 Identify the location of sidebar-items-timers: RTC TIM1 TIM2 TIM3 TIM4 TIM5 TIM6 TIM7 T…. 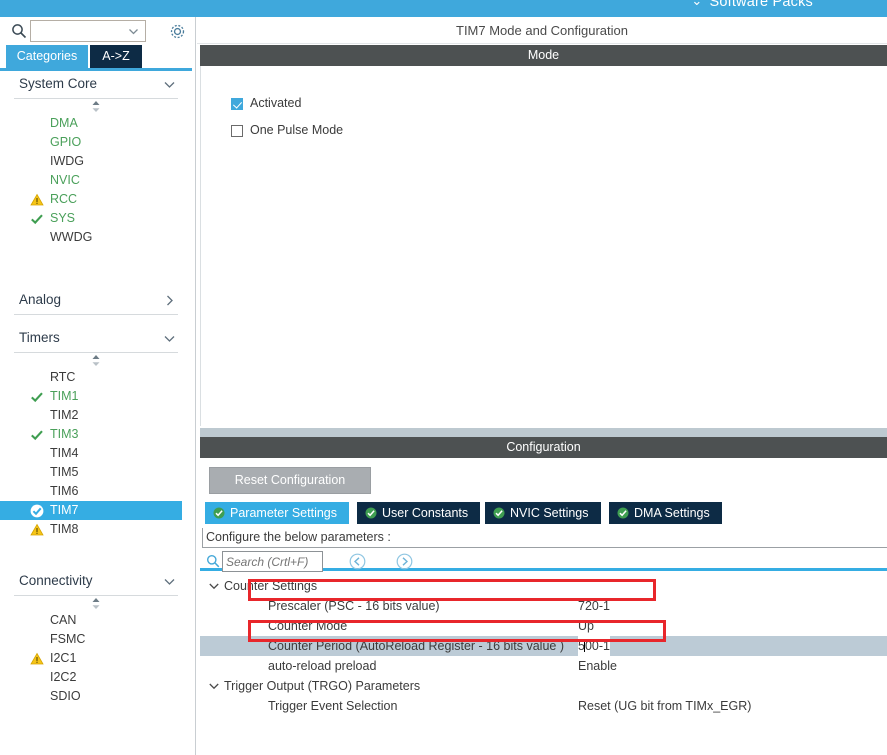
(96, 453).